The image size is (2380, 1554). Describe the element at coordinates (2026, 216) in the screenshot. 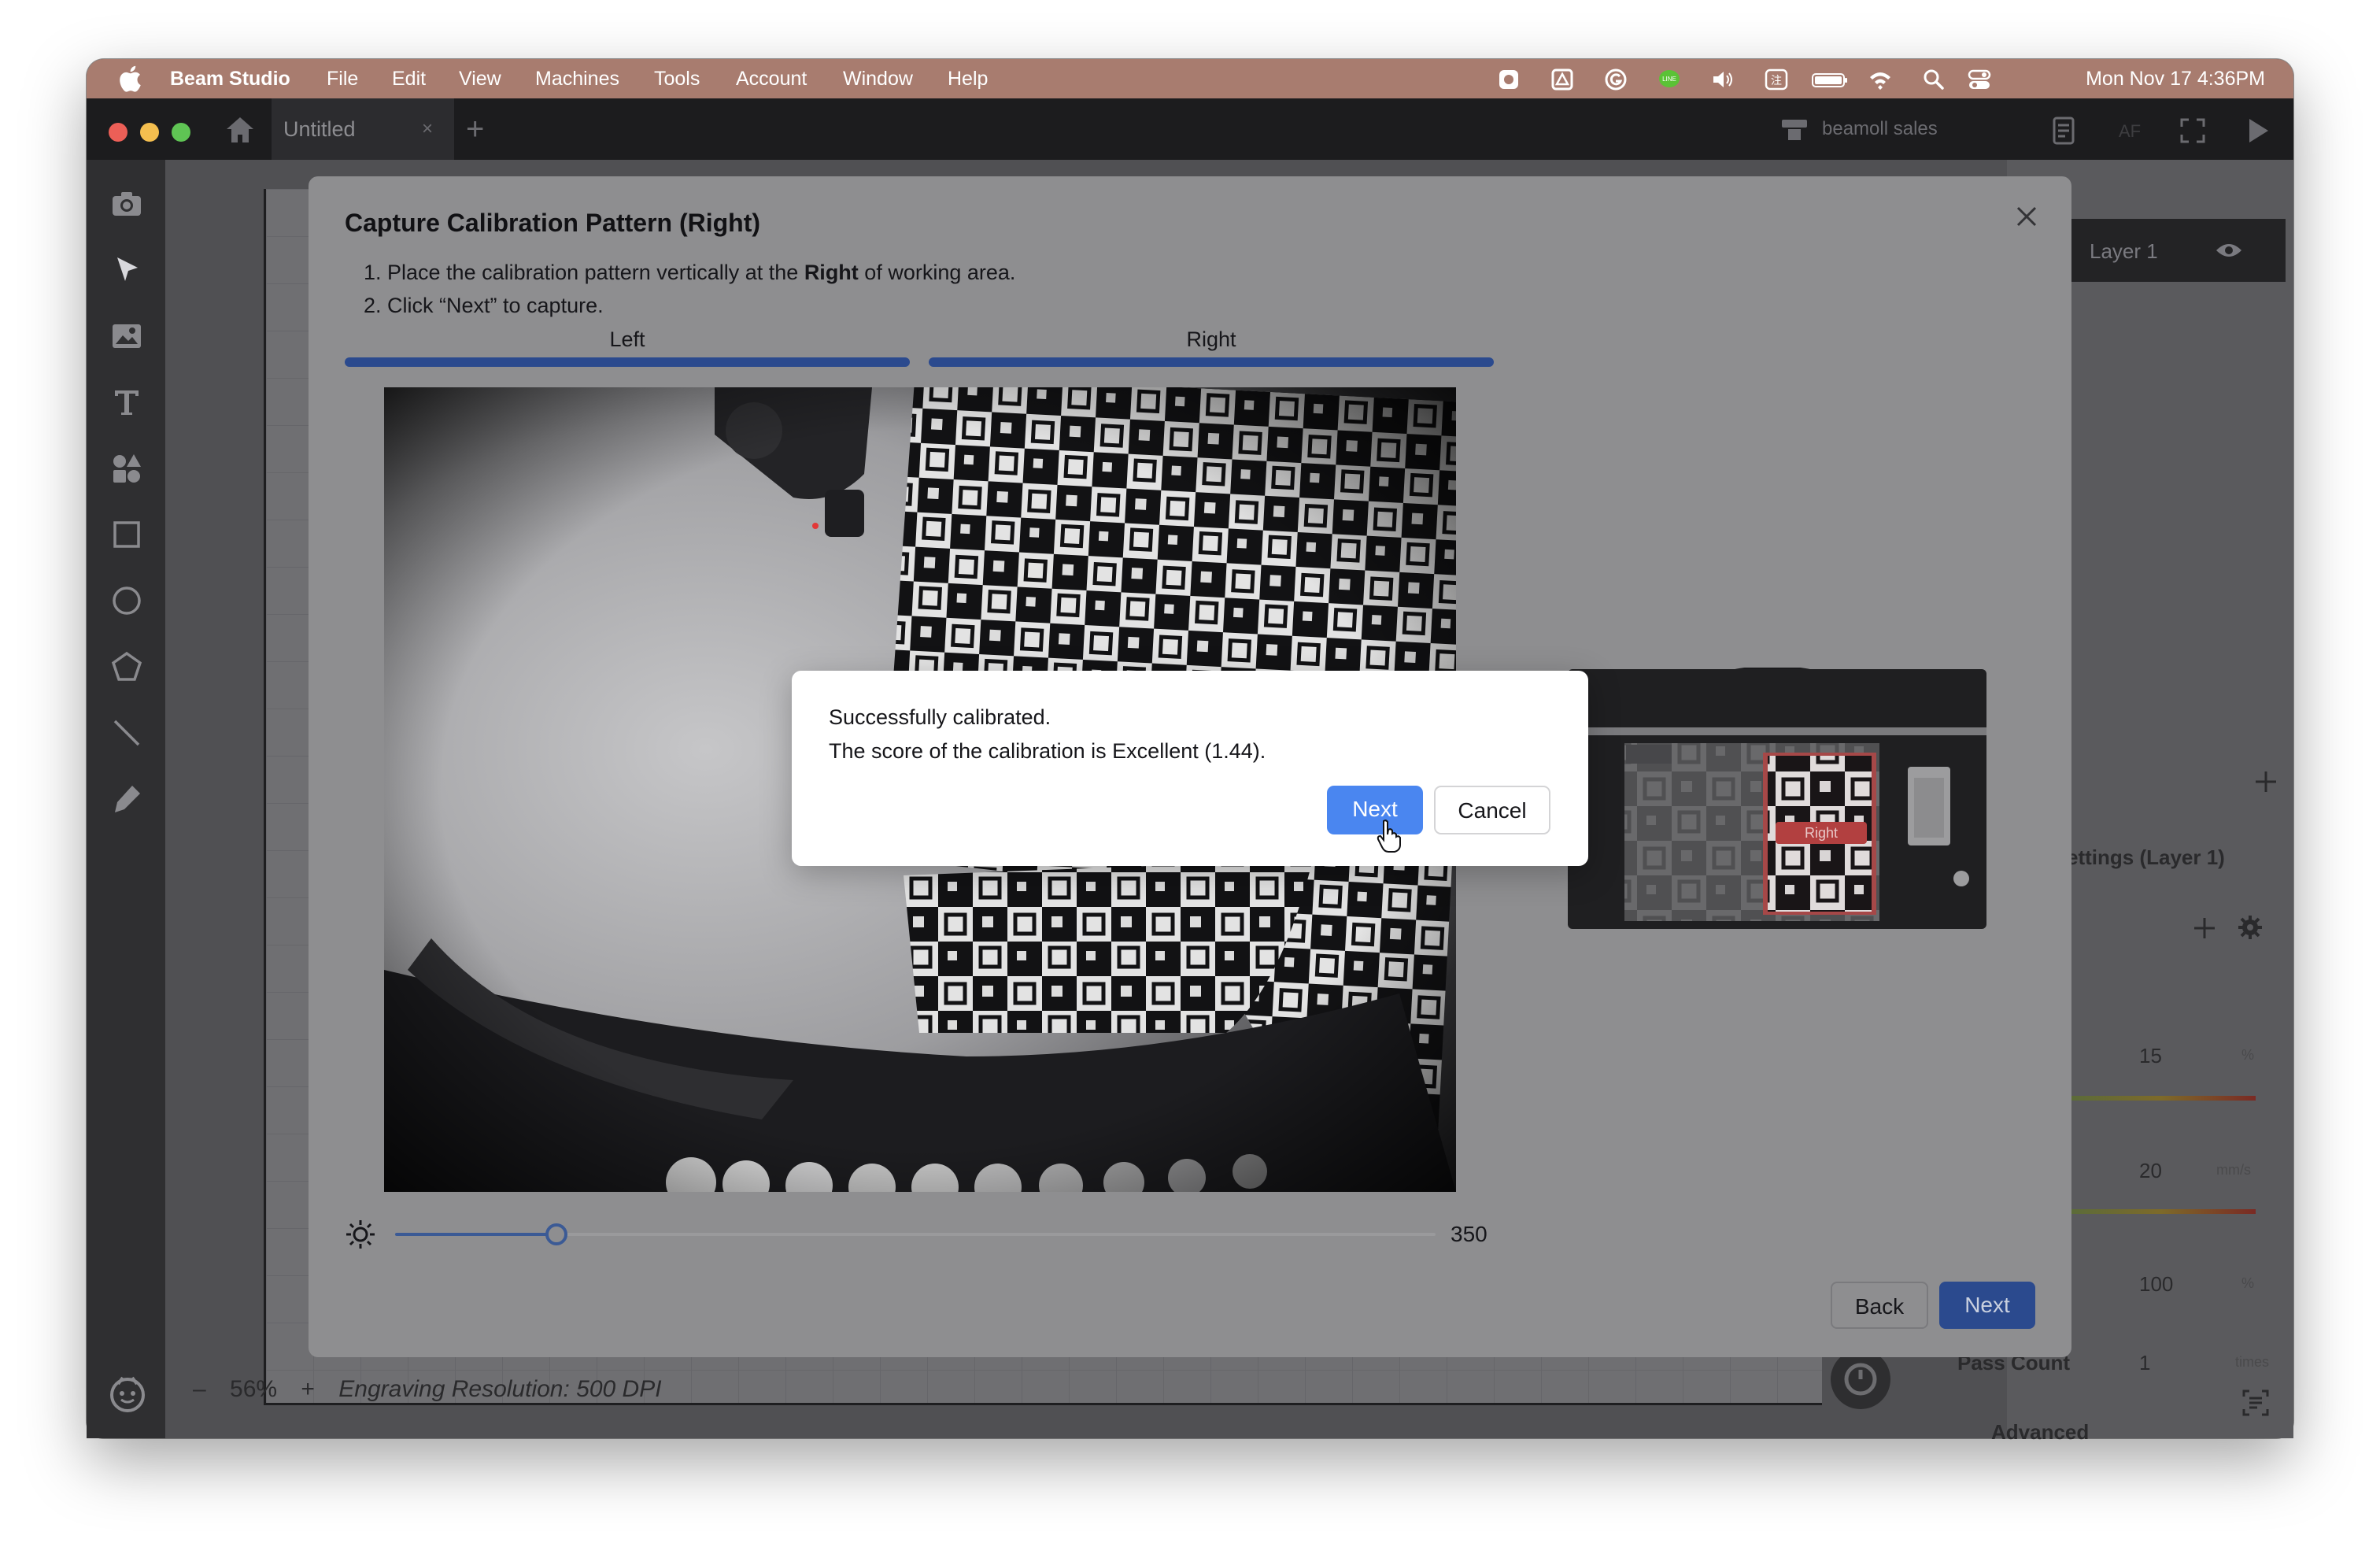

I see `close-icon` at that location.